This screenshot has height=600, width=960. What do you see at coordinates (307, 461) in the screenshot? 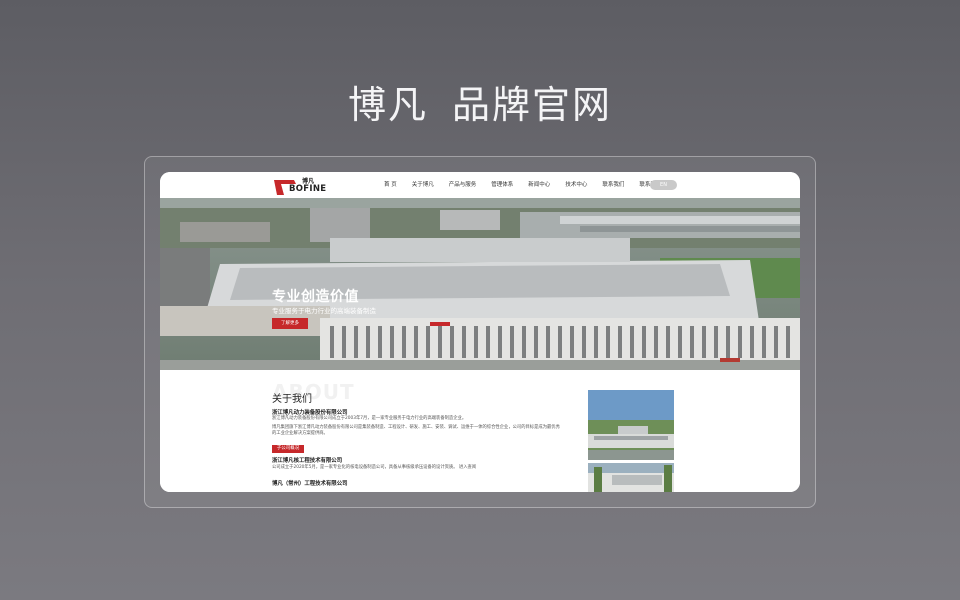
I see `company-name-nuclear: 浙江博凡核工程技术有限公司` at bounding box center [307, 461].